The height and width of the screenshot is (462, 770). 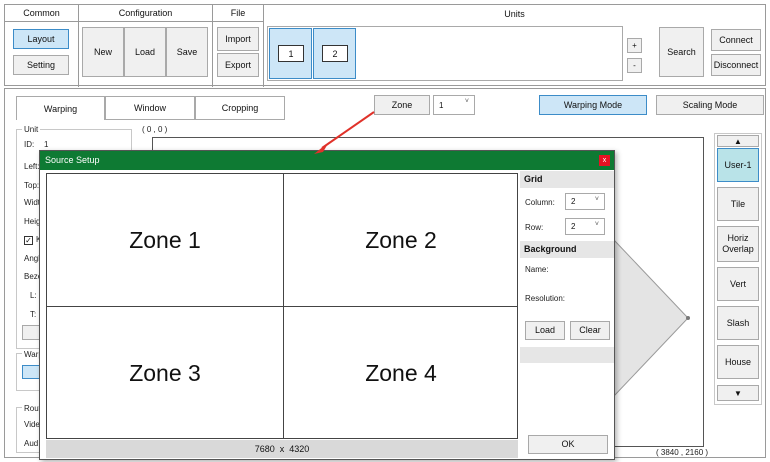 What do you see at coordinates (31, 129) in the screenshot?
I see `unit-title: Unit` at bounding box center [31, 129].